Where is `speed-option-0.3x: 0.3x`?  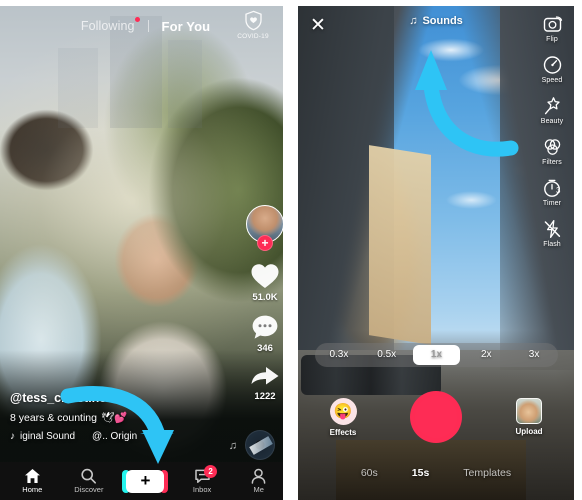
speed-option-0.3x: 0.3x is located at coordinates (339, 355).